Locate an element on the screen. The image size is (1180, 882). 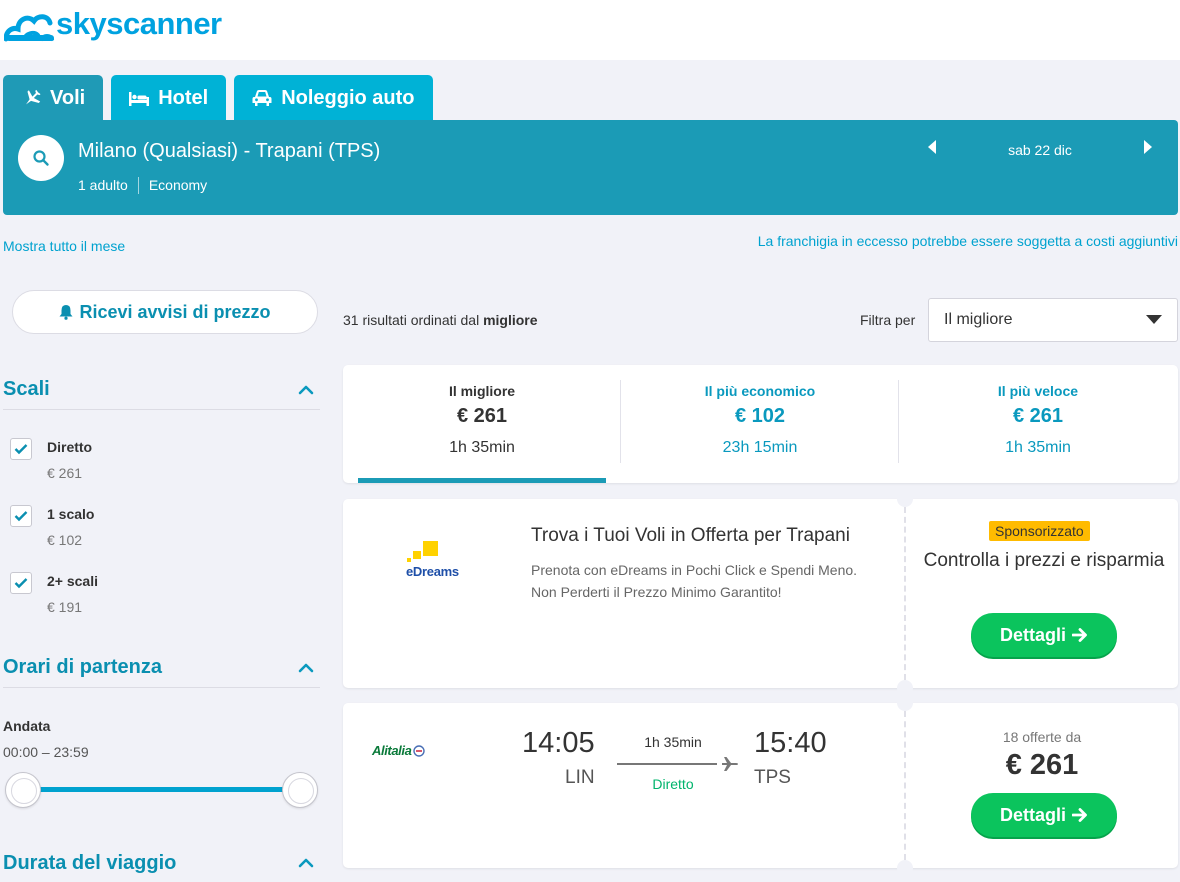
skyscanner-logo: skyscanner is located at coordinates (113, 24).